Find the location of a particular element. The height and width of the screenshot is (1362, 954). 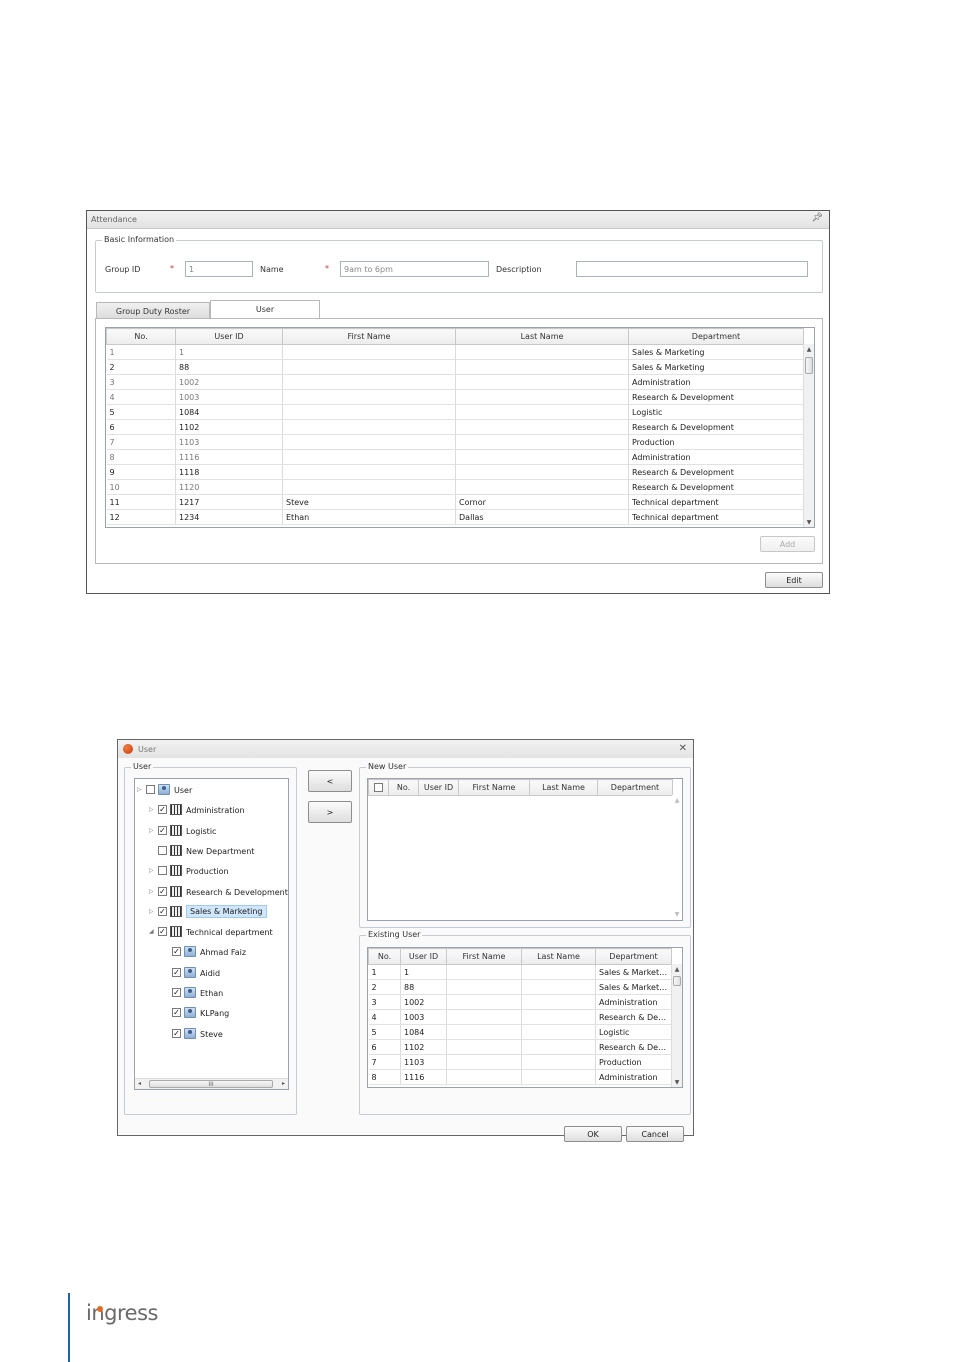

group-id-field: 1 is located at coordinates (219, 269).